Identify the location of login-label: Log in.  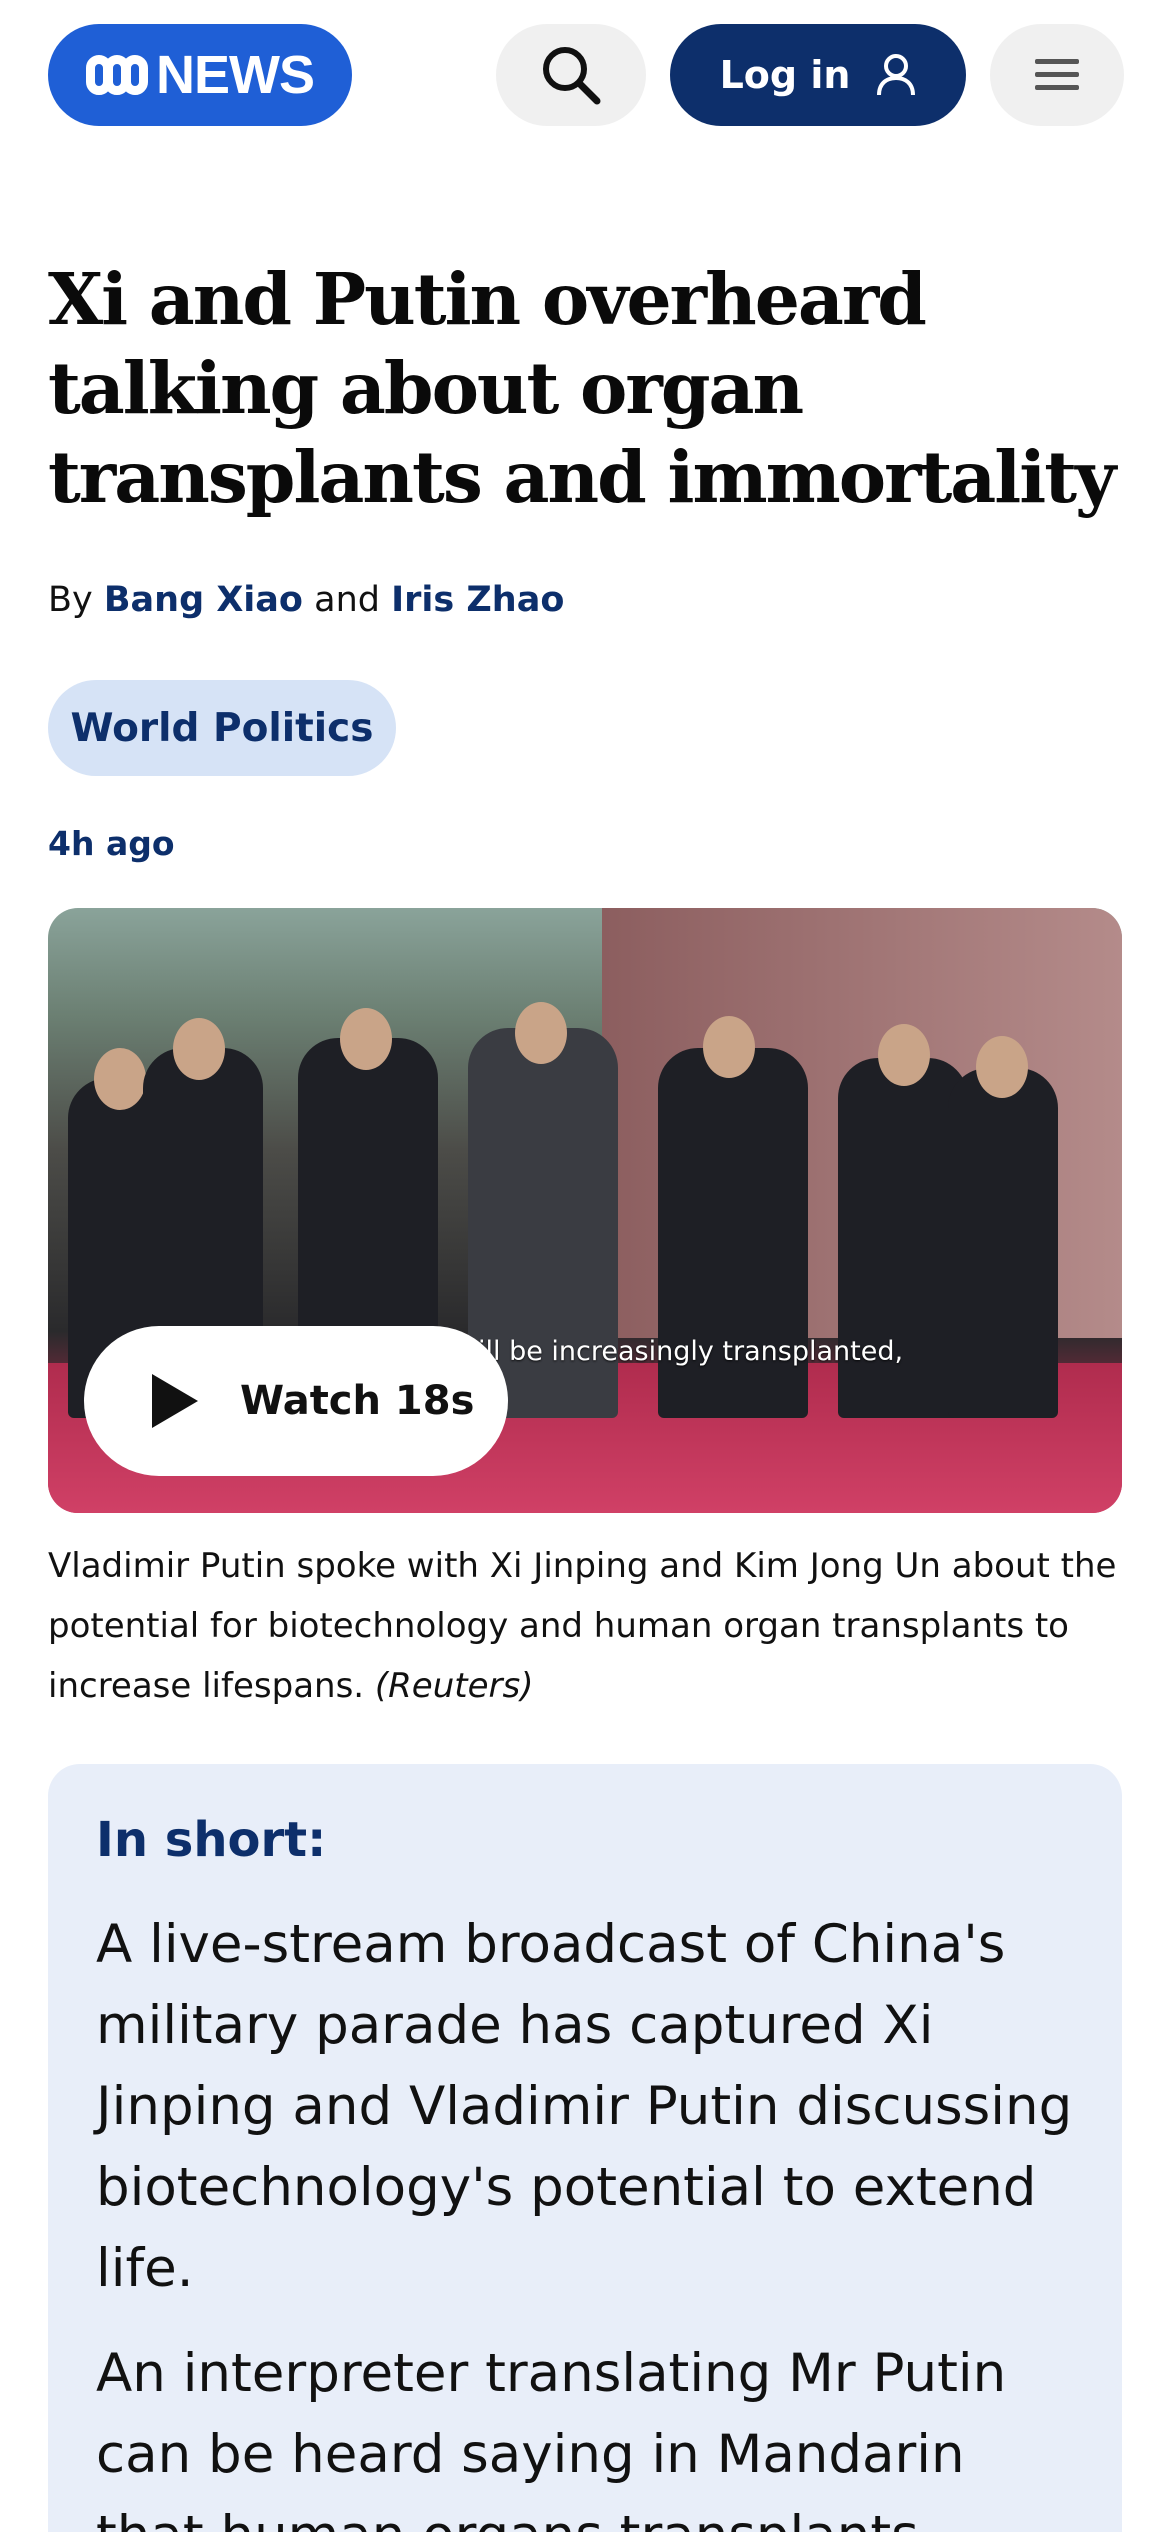
(785, 75).